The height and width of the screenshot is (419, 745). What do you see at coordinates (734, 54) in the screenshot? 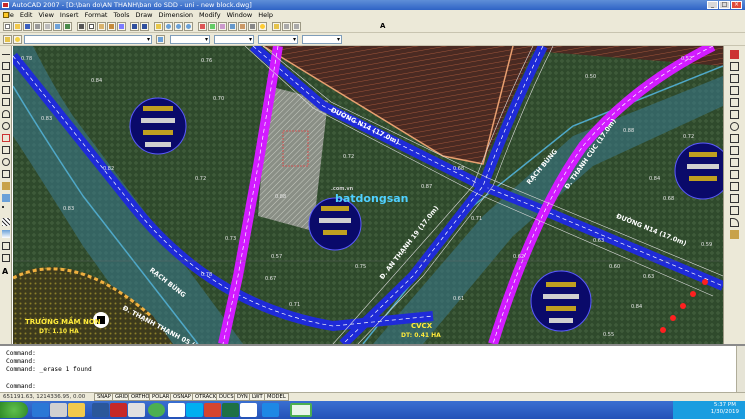
I see `erase-icon` at bounding box center [734, 54].